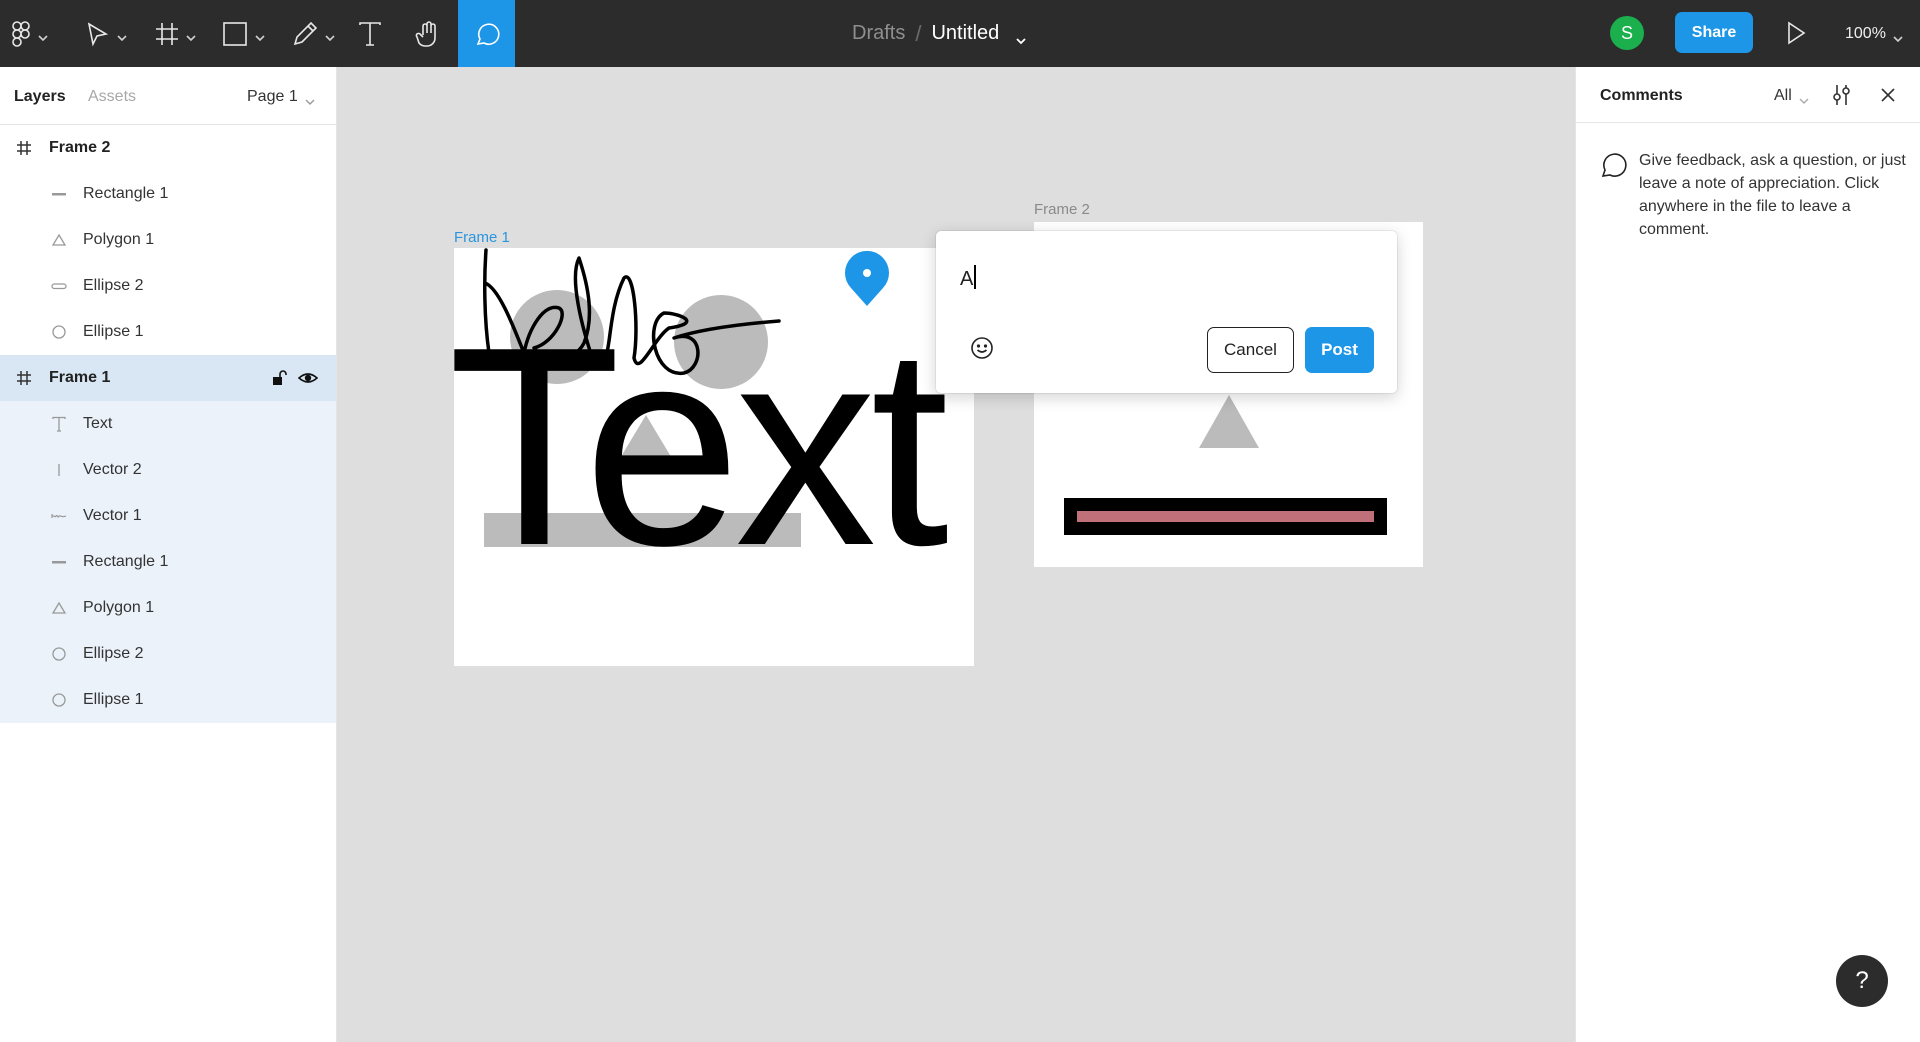 This screenshot has width=1920, height=1042. Describe the element at coordinates (59, 286) in the screenshot. I see `flat-ellipse-icon` at that location.